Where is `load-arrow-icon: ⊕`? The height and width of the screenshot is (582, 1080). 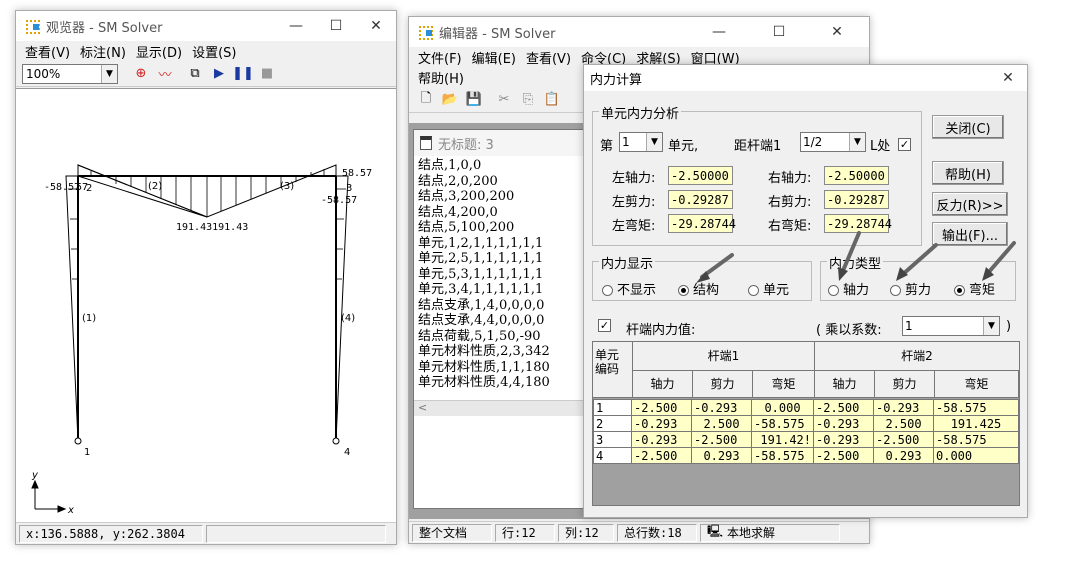
load-arrow-icon: ⊕ is located at coordinates (141, 74).